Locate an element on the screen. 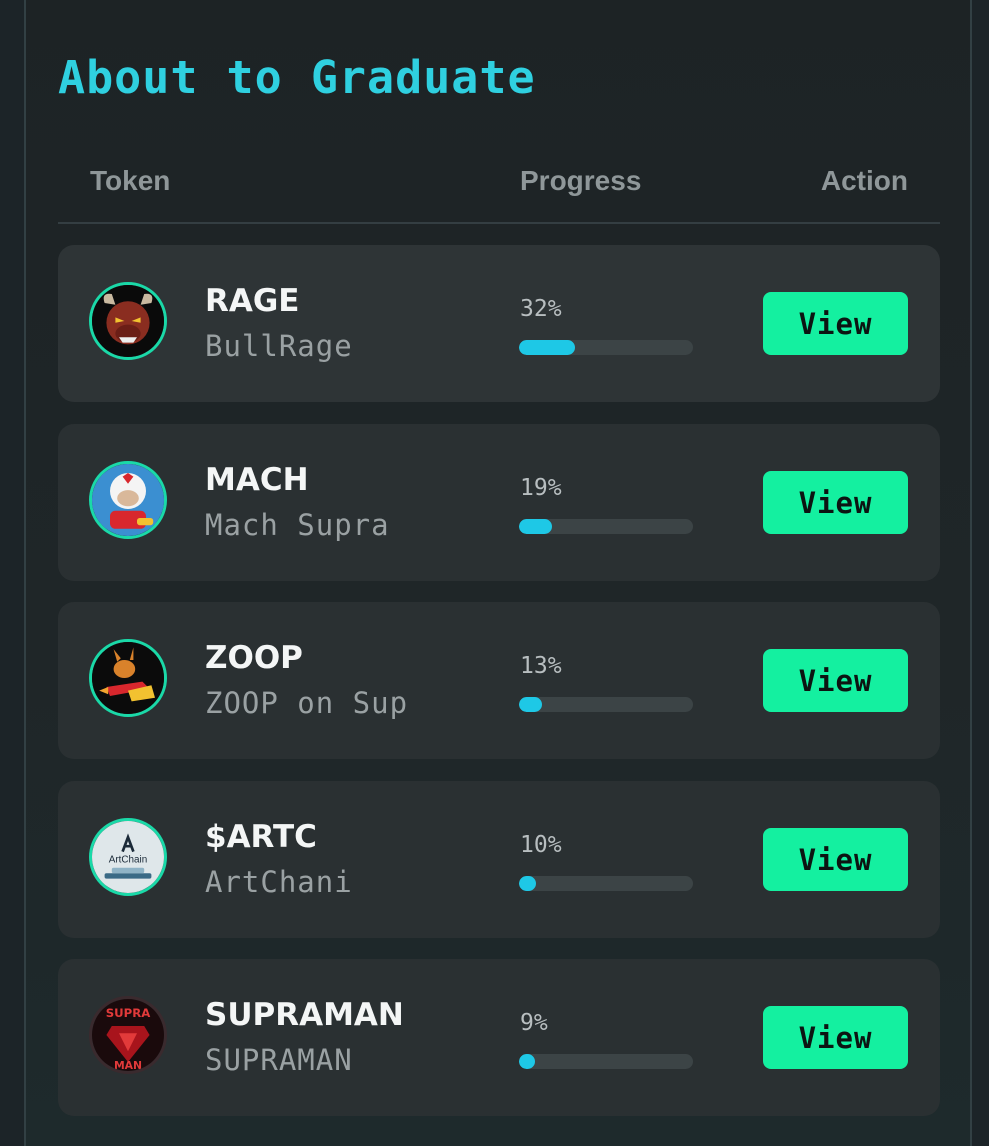 The image size is (989, 1146). rocket-animal-avatar-icon is located at coordinates (128, 678).